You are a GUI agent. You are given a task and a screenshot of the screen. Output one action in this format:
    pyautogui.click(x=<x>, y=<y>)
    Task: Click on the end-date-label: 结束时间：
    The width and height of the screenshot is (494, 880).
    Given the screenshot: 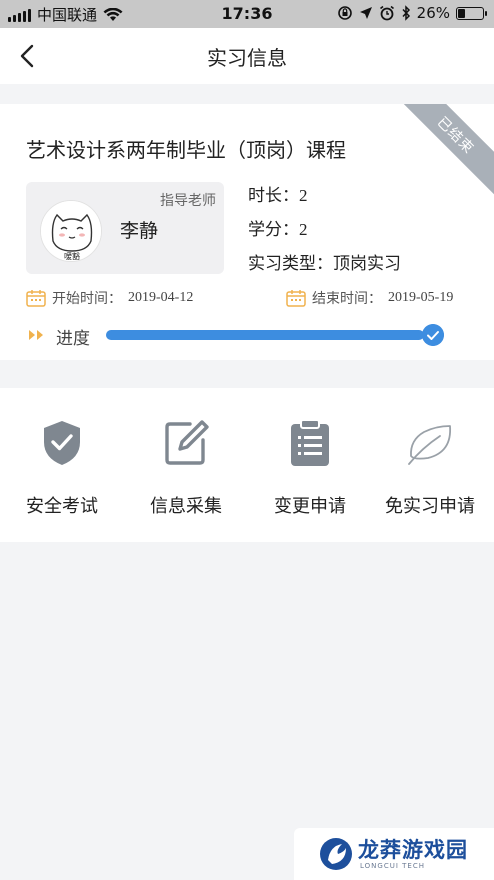 What is the action you would take?
    pyautogui.click(x=347, y=299)
    